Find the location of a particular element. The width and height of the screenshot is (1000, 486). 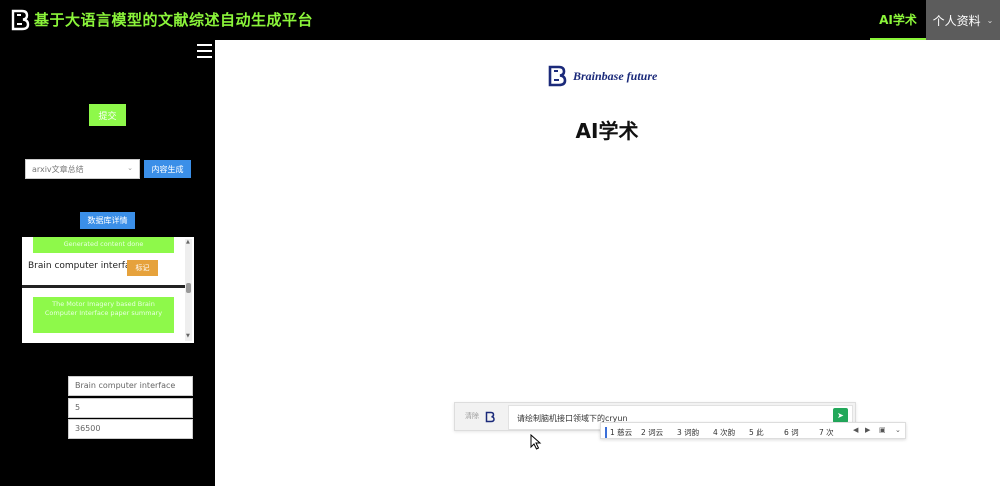

ime-candidate-bar: 1 慈云 2 词云 3 词韵 4 次韵 5 此 6 词 7 次 ◀ ▶ ▣ ⌄ is located at coordinates (753, 430).